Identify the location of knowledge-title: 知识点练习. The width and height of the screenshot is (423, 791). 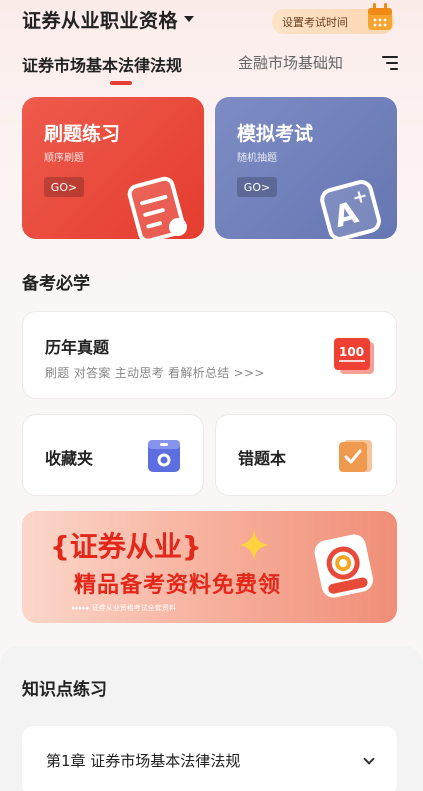
(64, 690).